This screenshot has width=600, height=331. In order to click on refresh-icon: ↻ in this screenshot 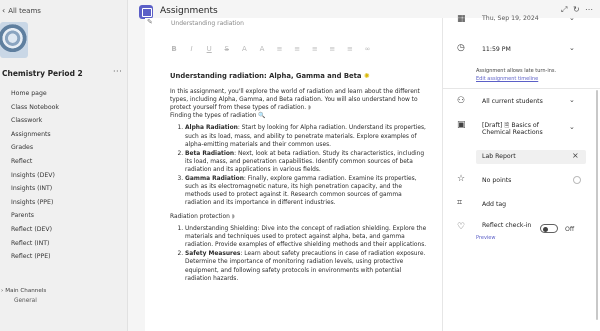, I will do `click(576, 9)`.